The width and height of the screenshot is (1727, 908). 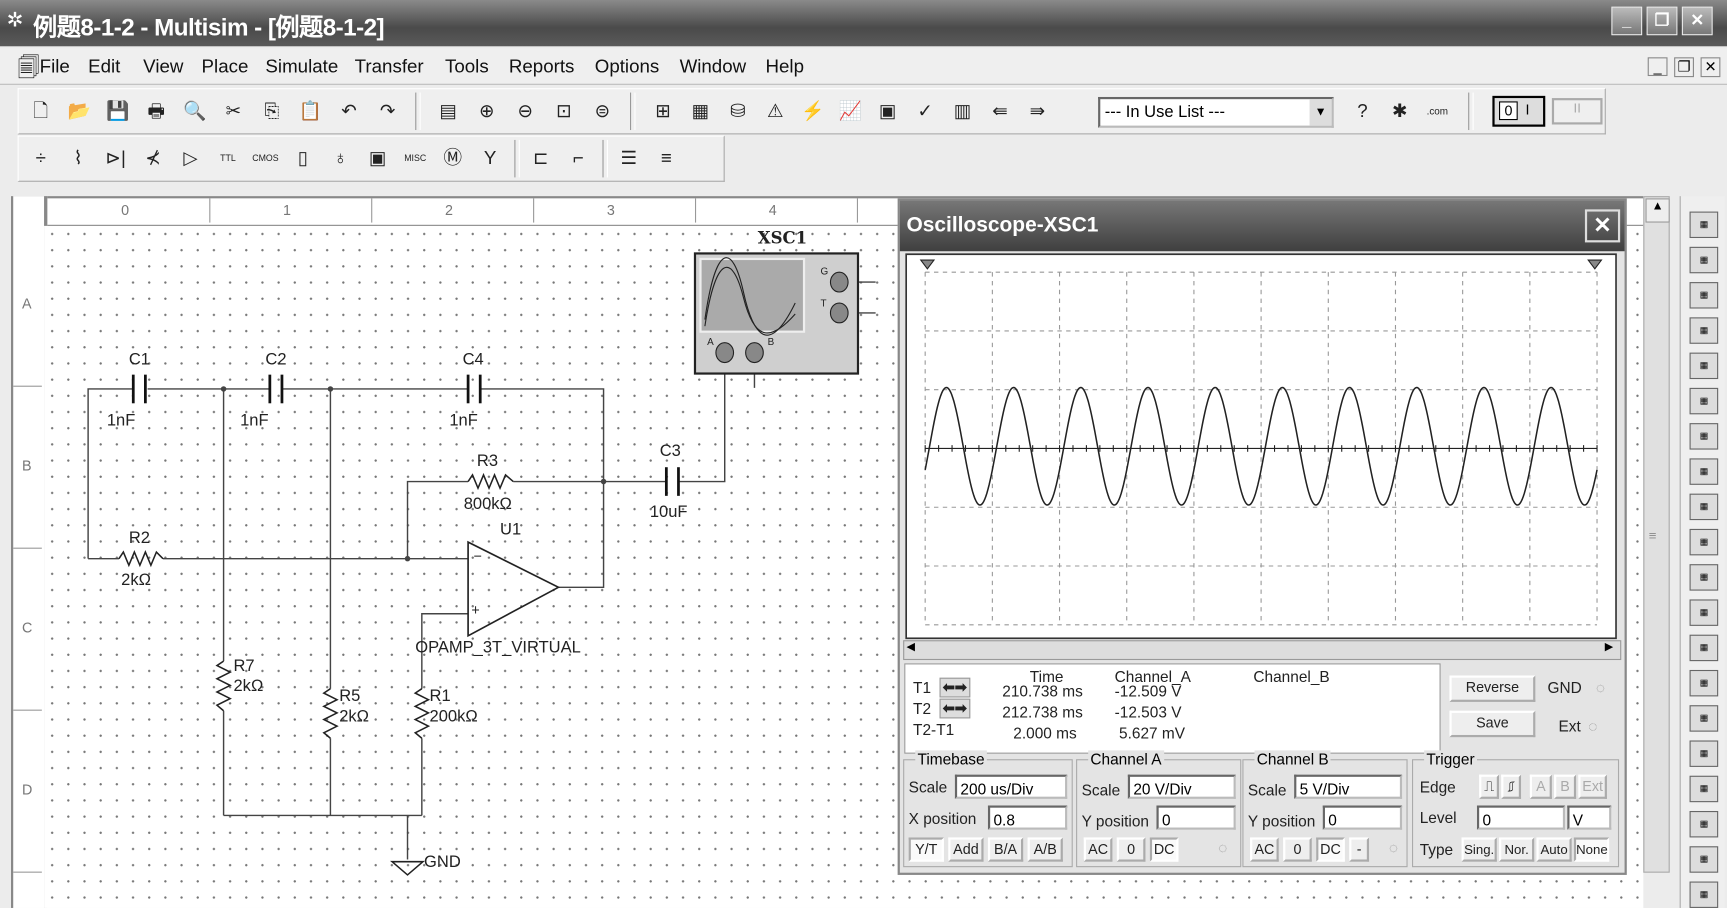 What do you see at coordinates (1704, 718) in the screenshot?
I see `agilent-function-generator-icon: ▦` at bounding box center [1704, 718].